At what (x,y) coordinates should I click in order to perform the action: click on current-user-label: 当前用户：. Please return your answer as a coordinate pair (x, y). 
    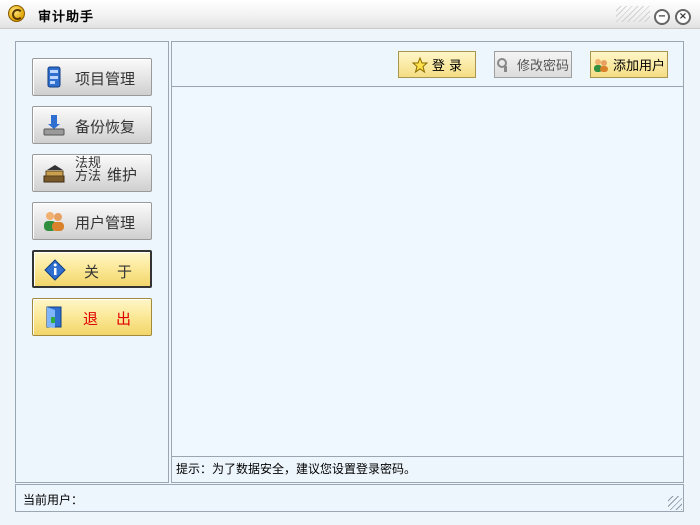
    Looking at the image, I should click on (53, 500).